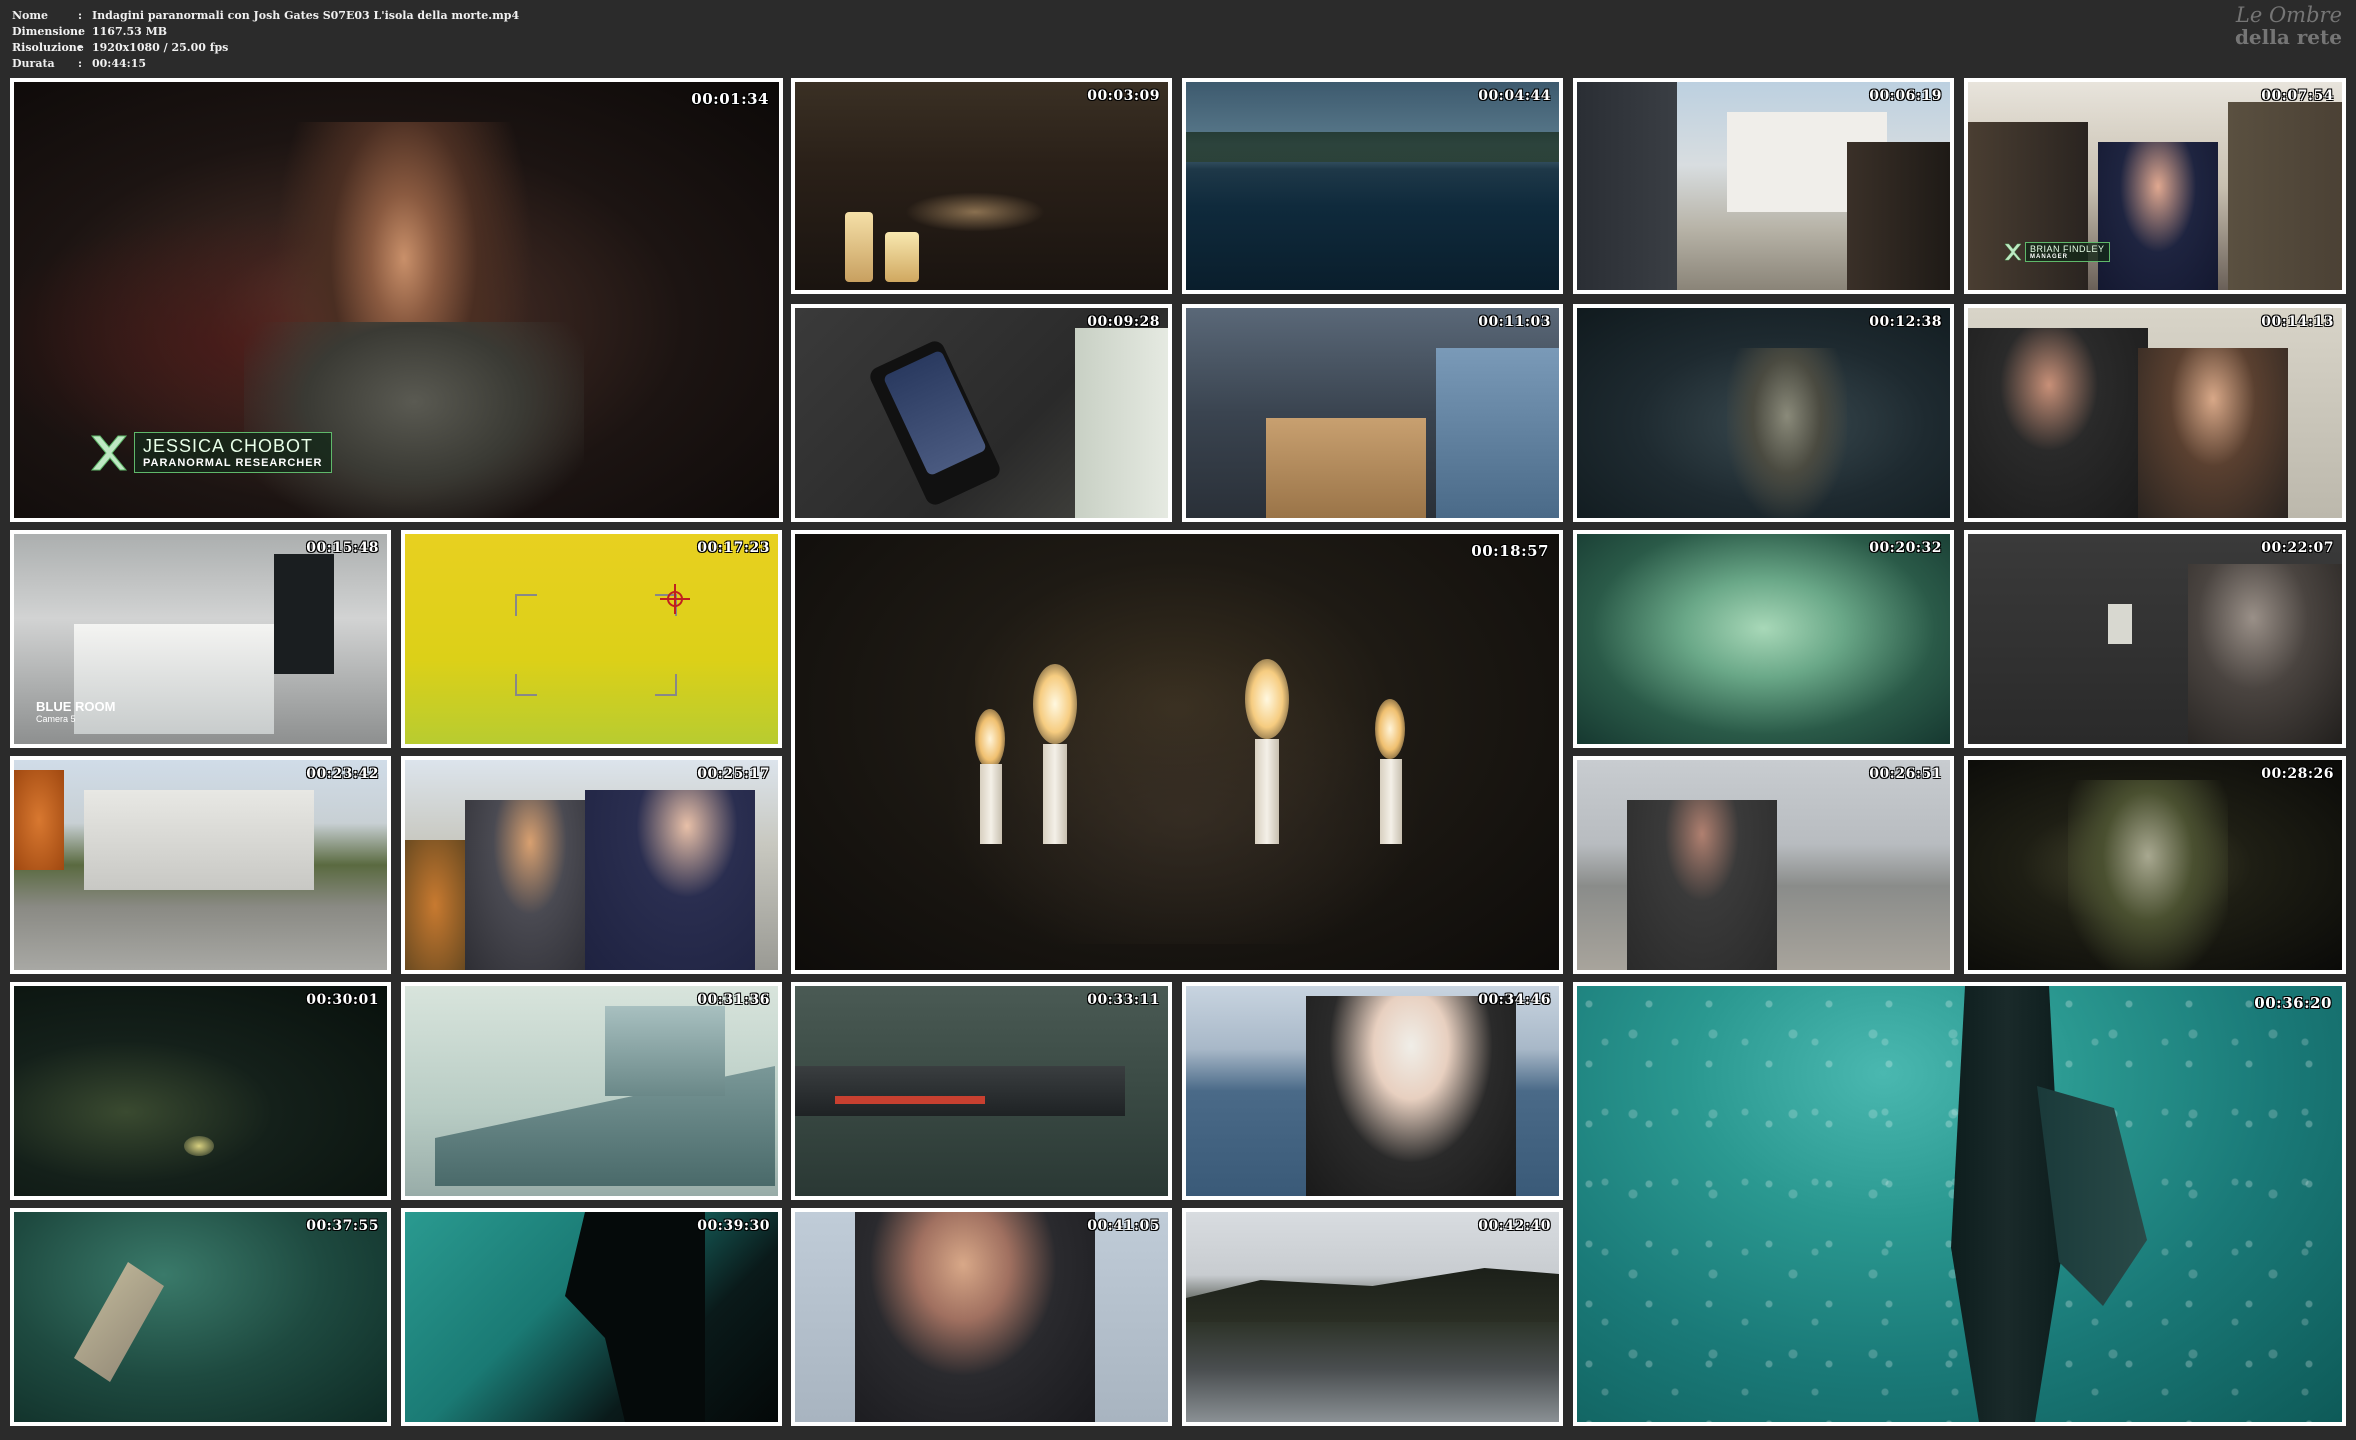 Image resolution: width=2356 pixels, height=1440 pixels. I want to click on timestamp: 00:25:17, so click(733, 774).